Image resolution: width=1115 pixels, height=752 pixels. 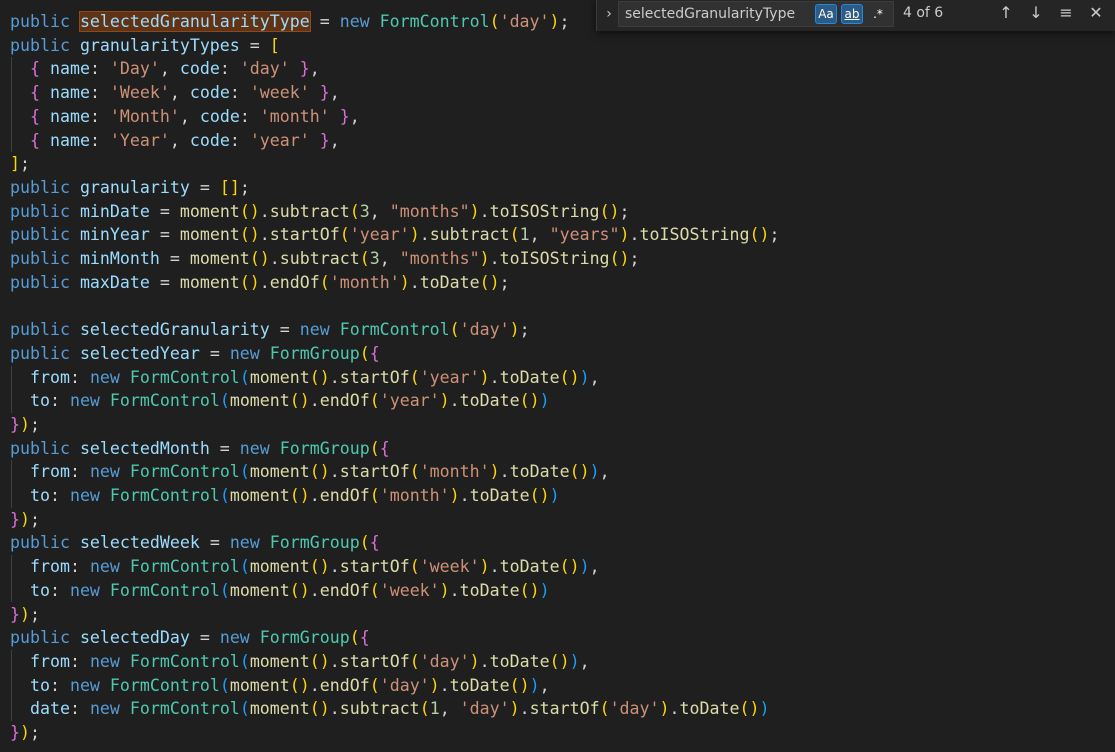 What do you see at coordinates (1066, 13) in the screenshot?
I see `find-in-selection-icon: ≡` at bounding box center [1066, 13].